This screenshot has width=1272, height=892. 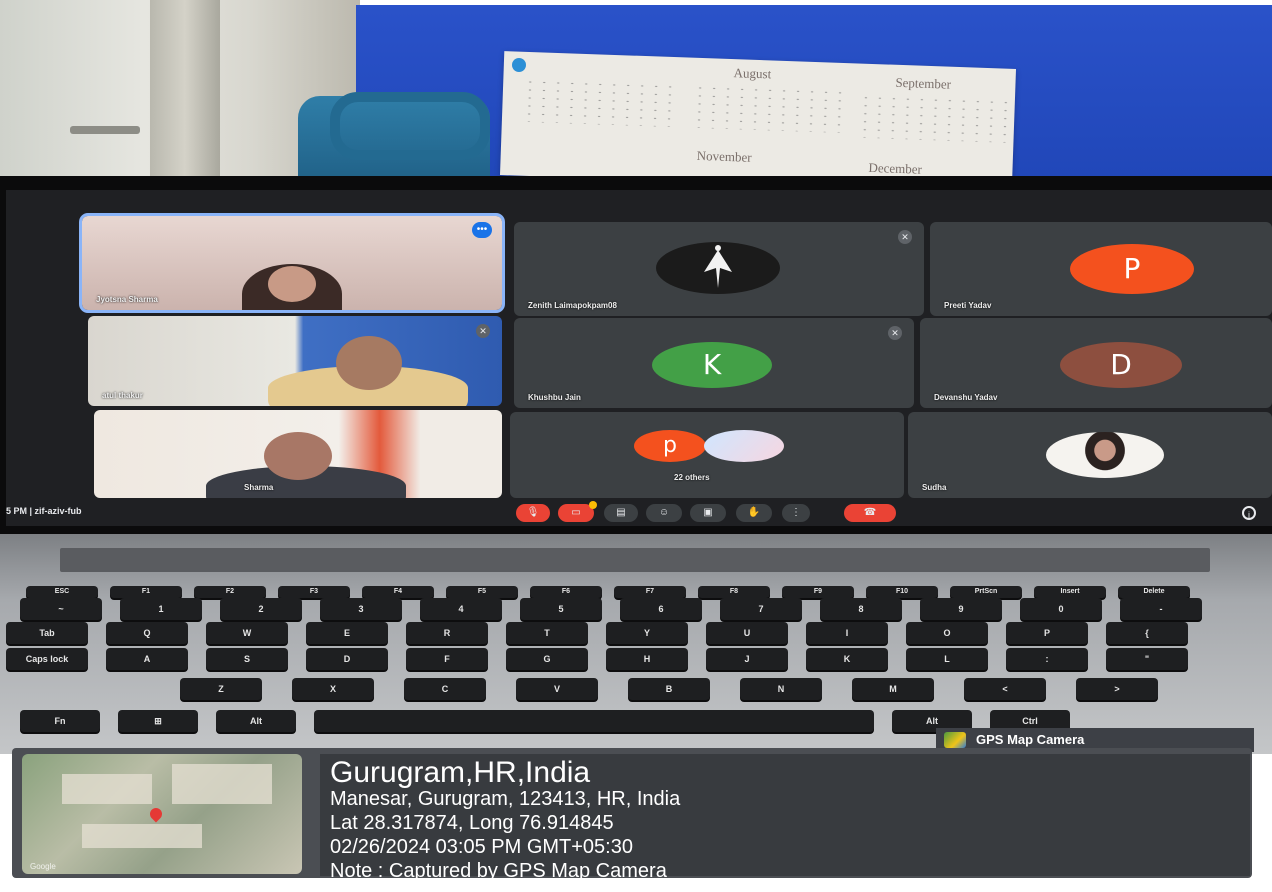 I want to click on participant-tile: D Devanshu Yadav, so click(x=1096, y=363).